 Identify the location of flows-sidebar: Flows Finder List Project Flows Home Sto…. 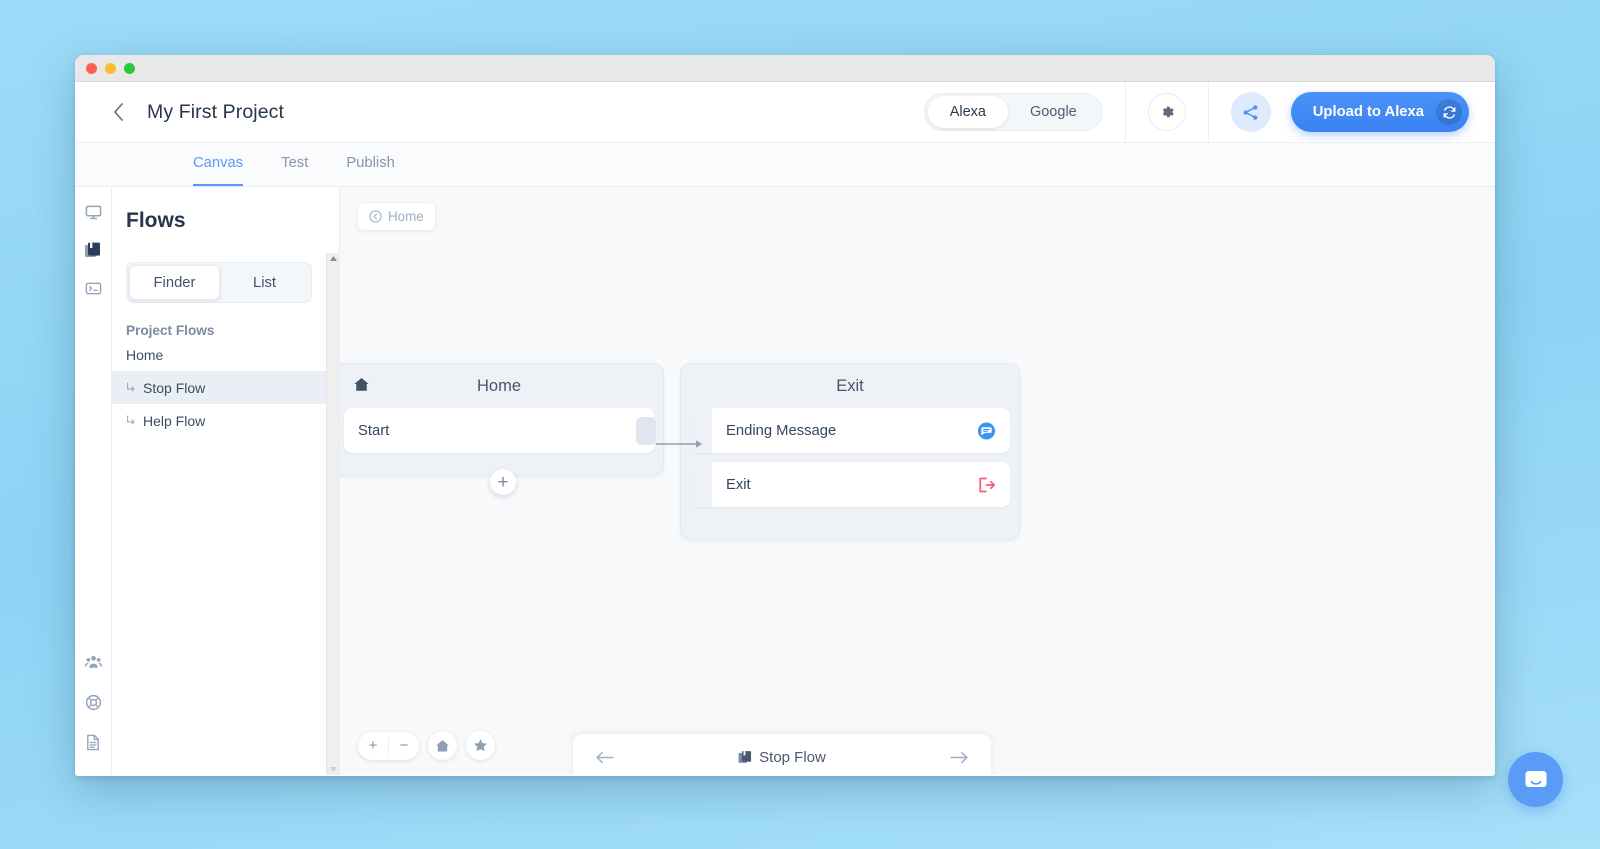
(226, 481).